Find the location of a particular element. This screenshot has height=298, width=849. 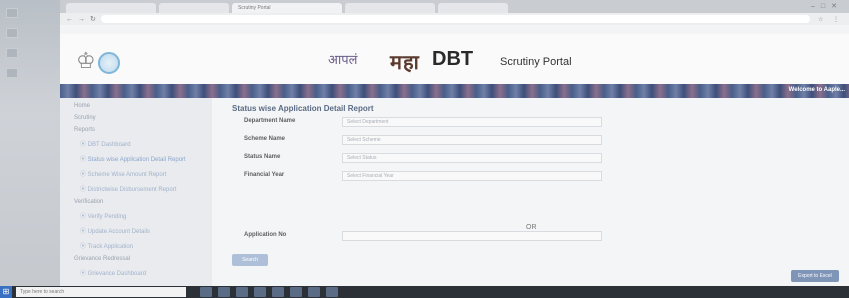

financial-year-label: Financial Year is located at coordinates (264, 175).